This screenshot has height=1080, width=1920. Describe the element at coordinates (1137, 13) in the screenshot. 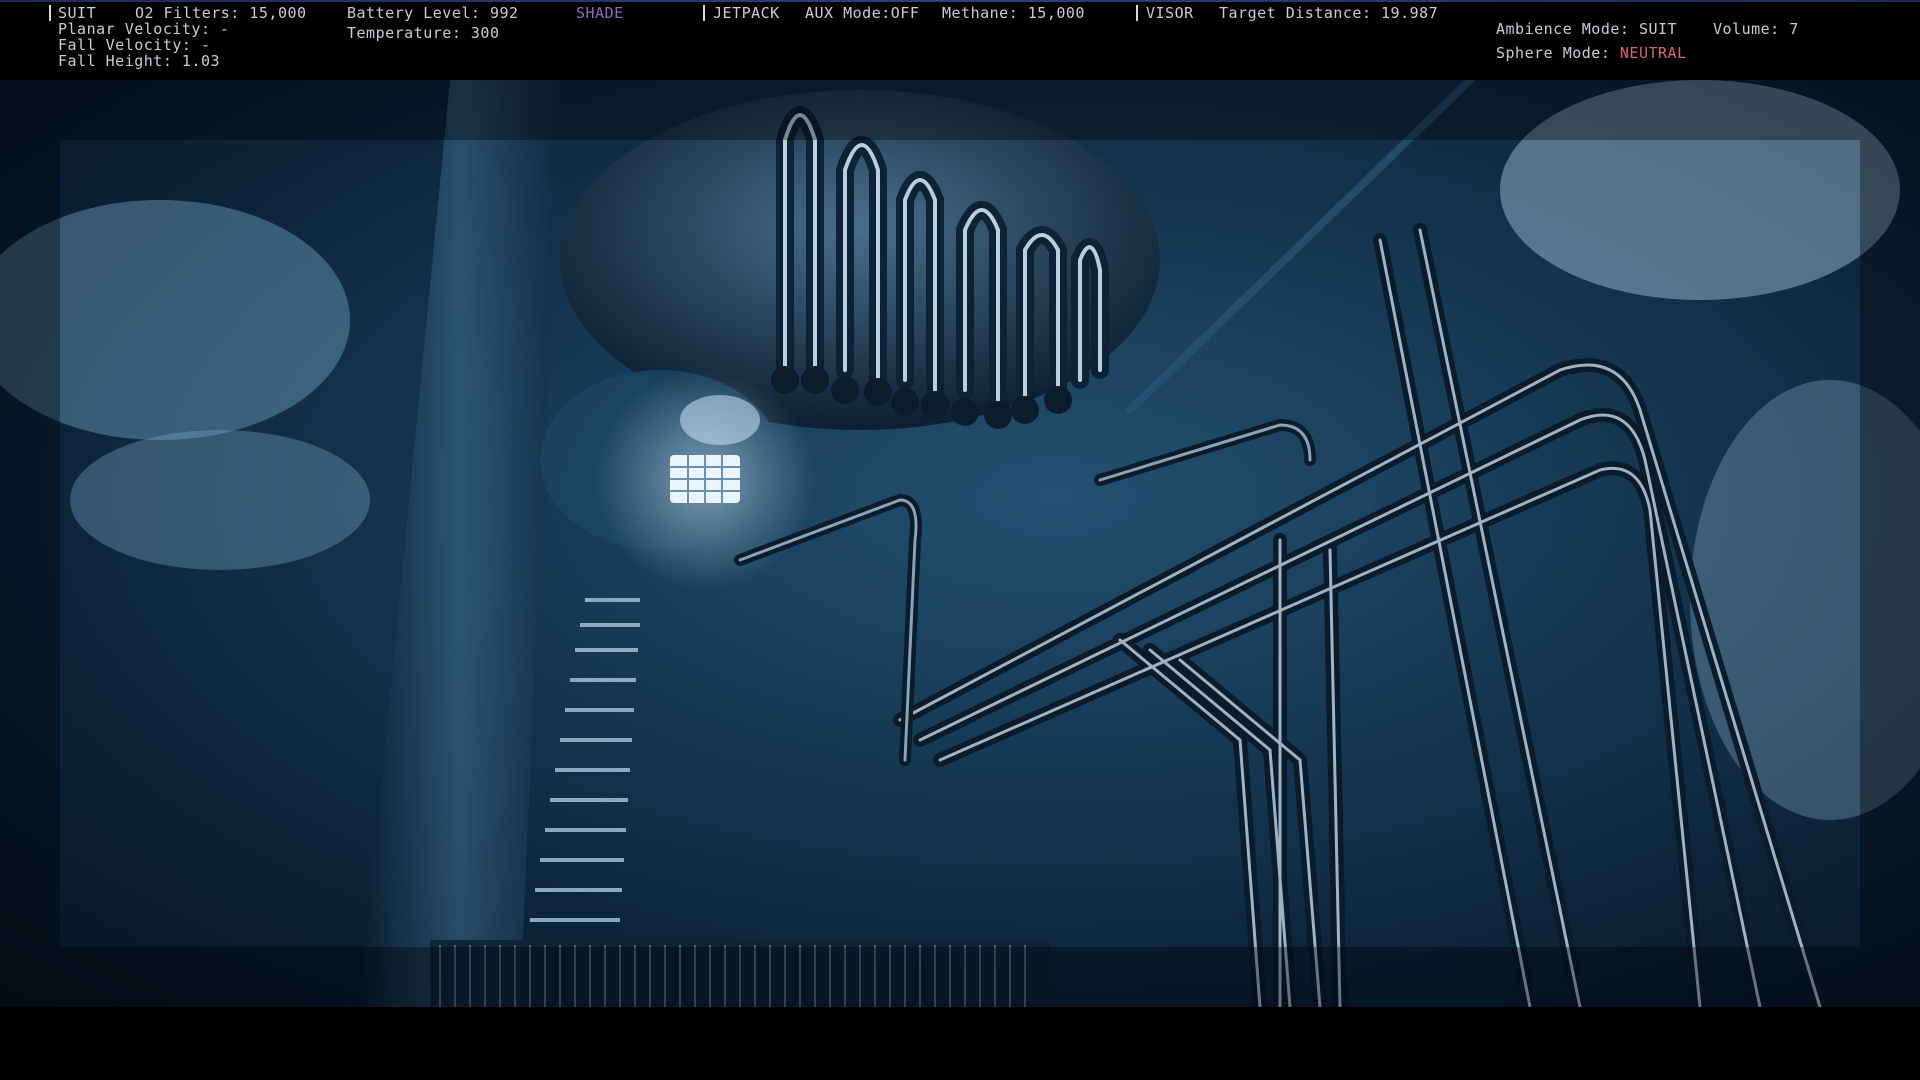

I see `visor-separator` at that location.